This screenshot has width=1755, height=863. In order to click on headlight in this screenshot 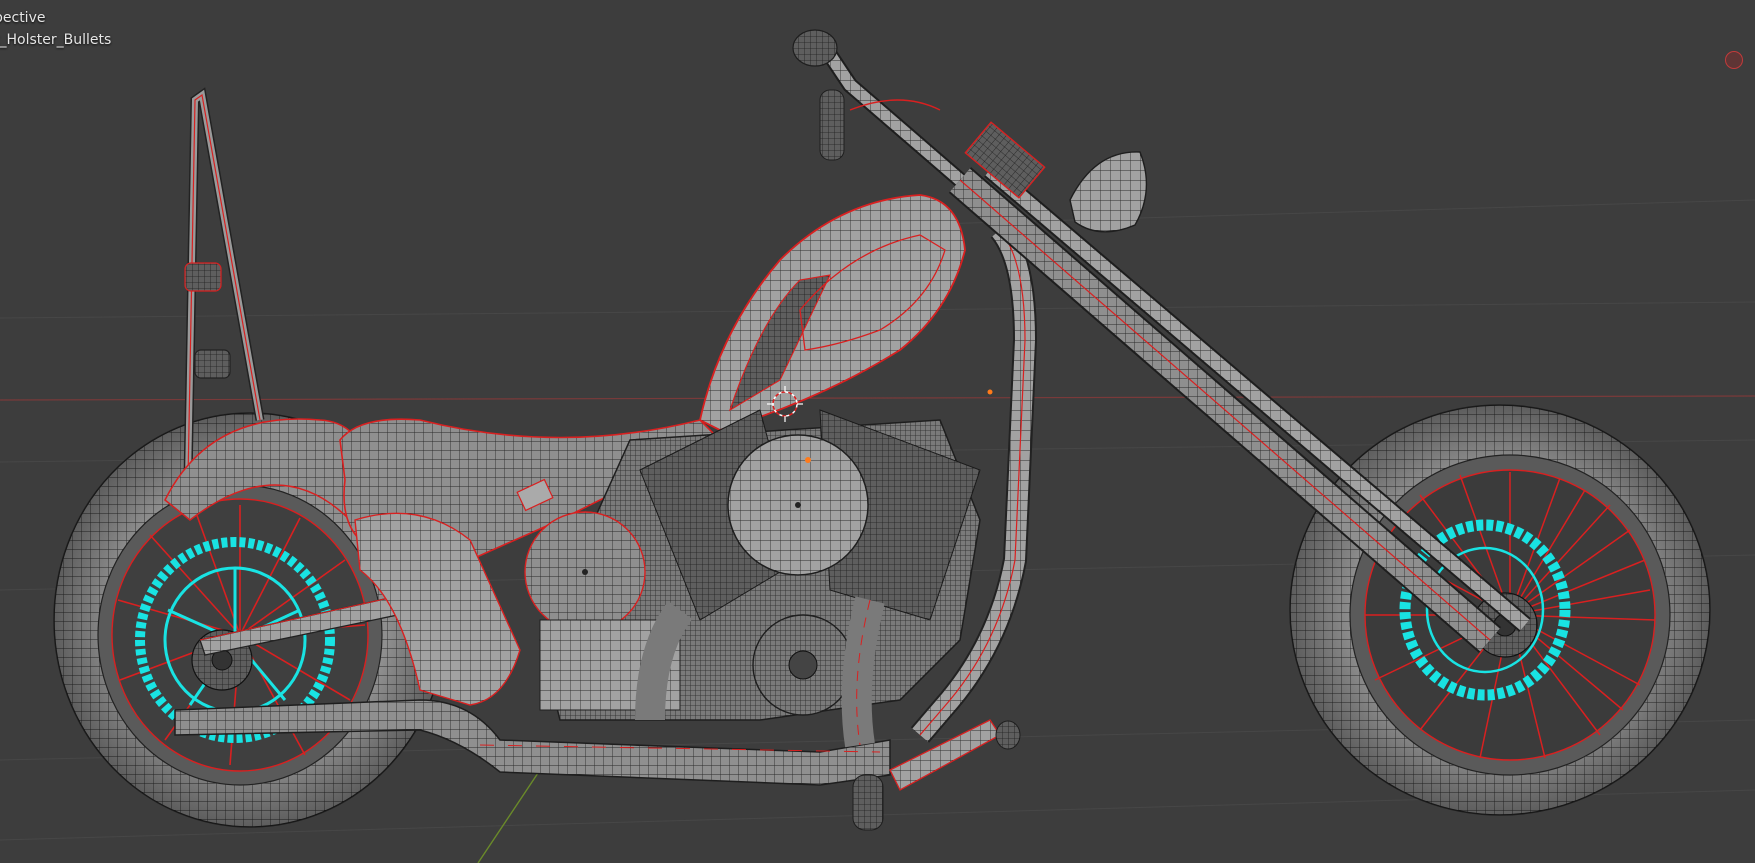, I will do `click(1108, 192)`.